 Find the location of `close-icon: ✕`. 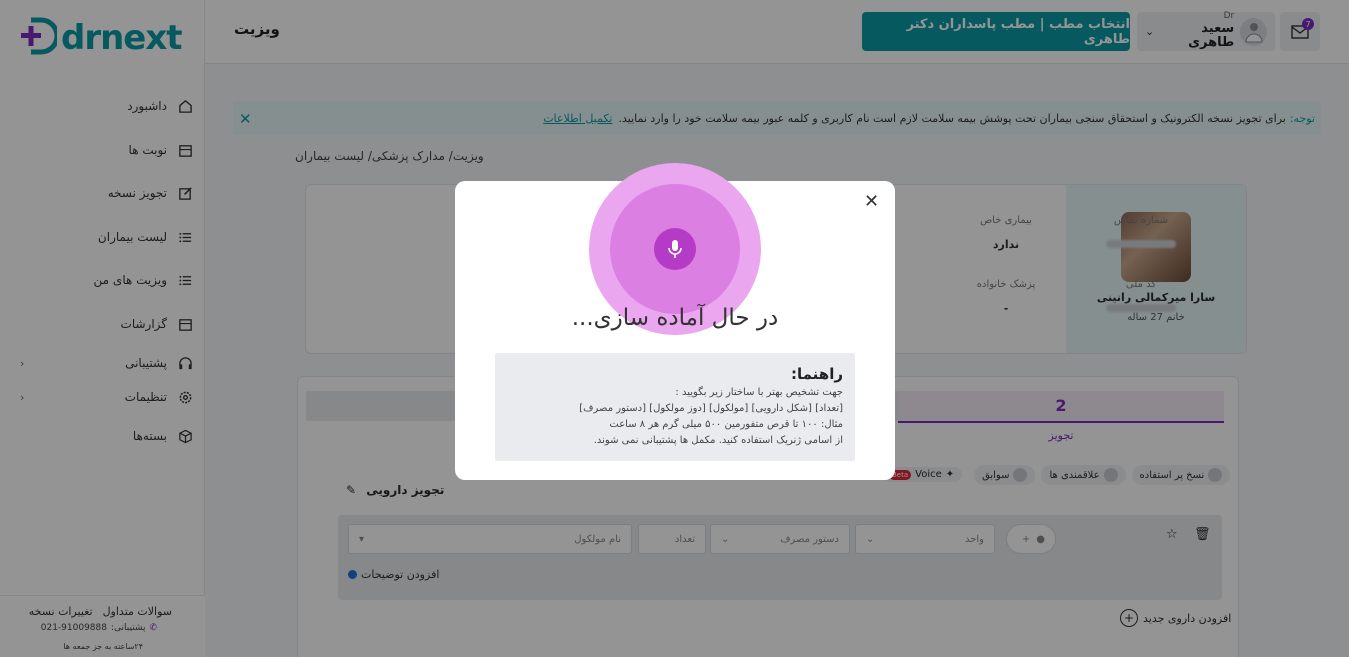

close-icon: ✕ is located at coordinates (871, 201).